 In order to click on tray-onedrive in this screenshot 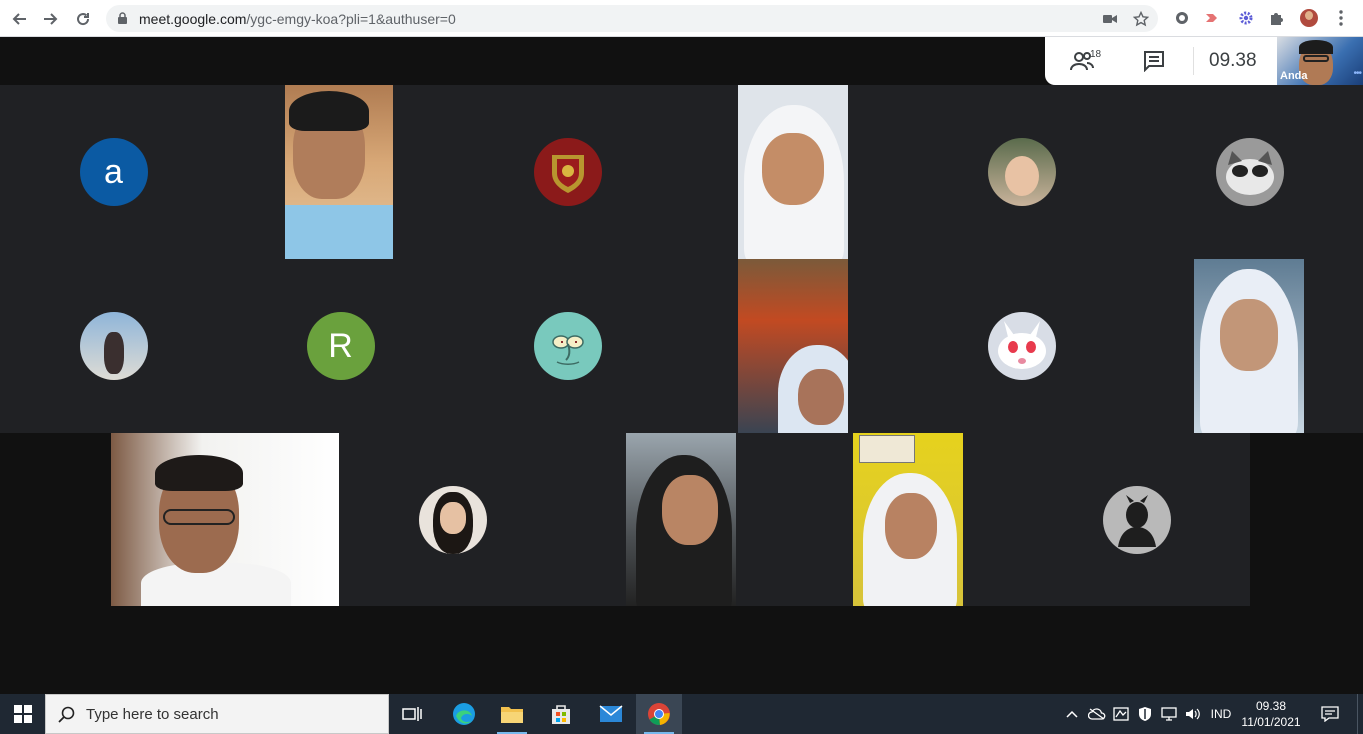, I will do `click(1097, 714)`.